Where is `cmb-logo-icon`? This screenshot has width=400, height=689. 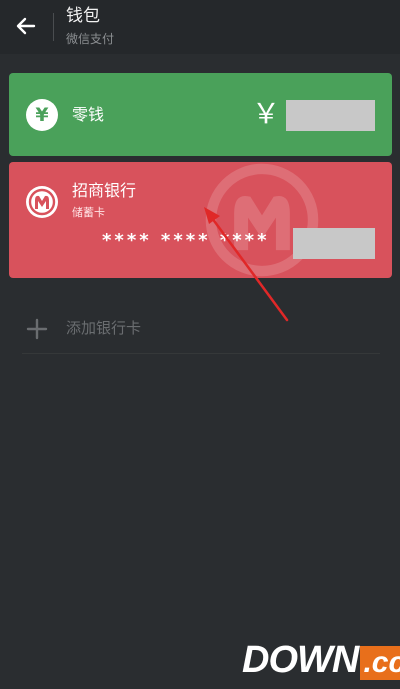 cmb-logo-icon is located at coordinates (42, 202).